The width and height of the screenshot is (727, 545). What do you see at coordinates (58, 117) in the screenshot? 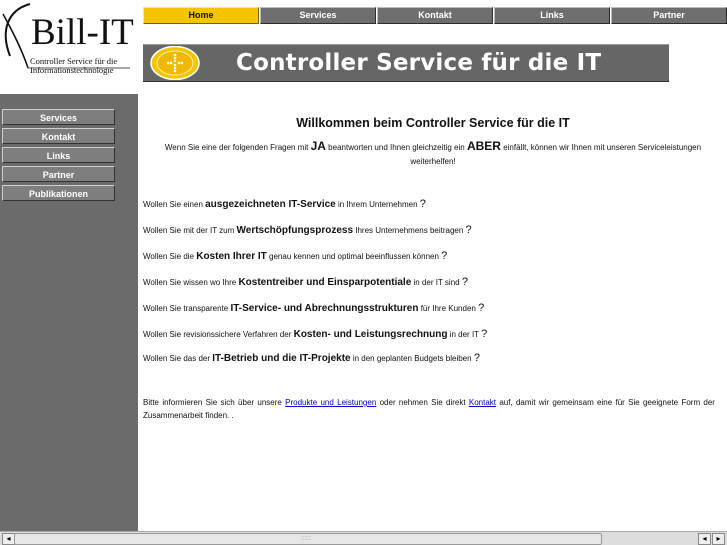
I see `sidebar-item-services: Services` at bounding box center [58, 117].